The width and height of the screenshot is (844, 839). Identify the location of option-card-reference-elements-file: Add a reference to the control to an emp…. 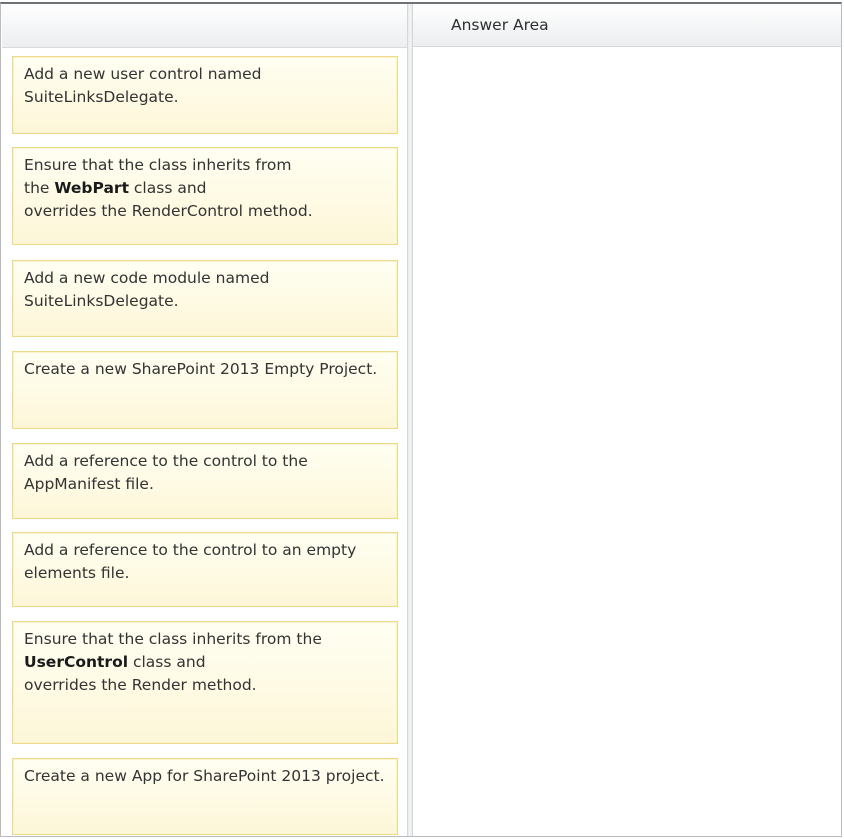
(205, 569).